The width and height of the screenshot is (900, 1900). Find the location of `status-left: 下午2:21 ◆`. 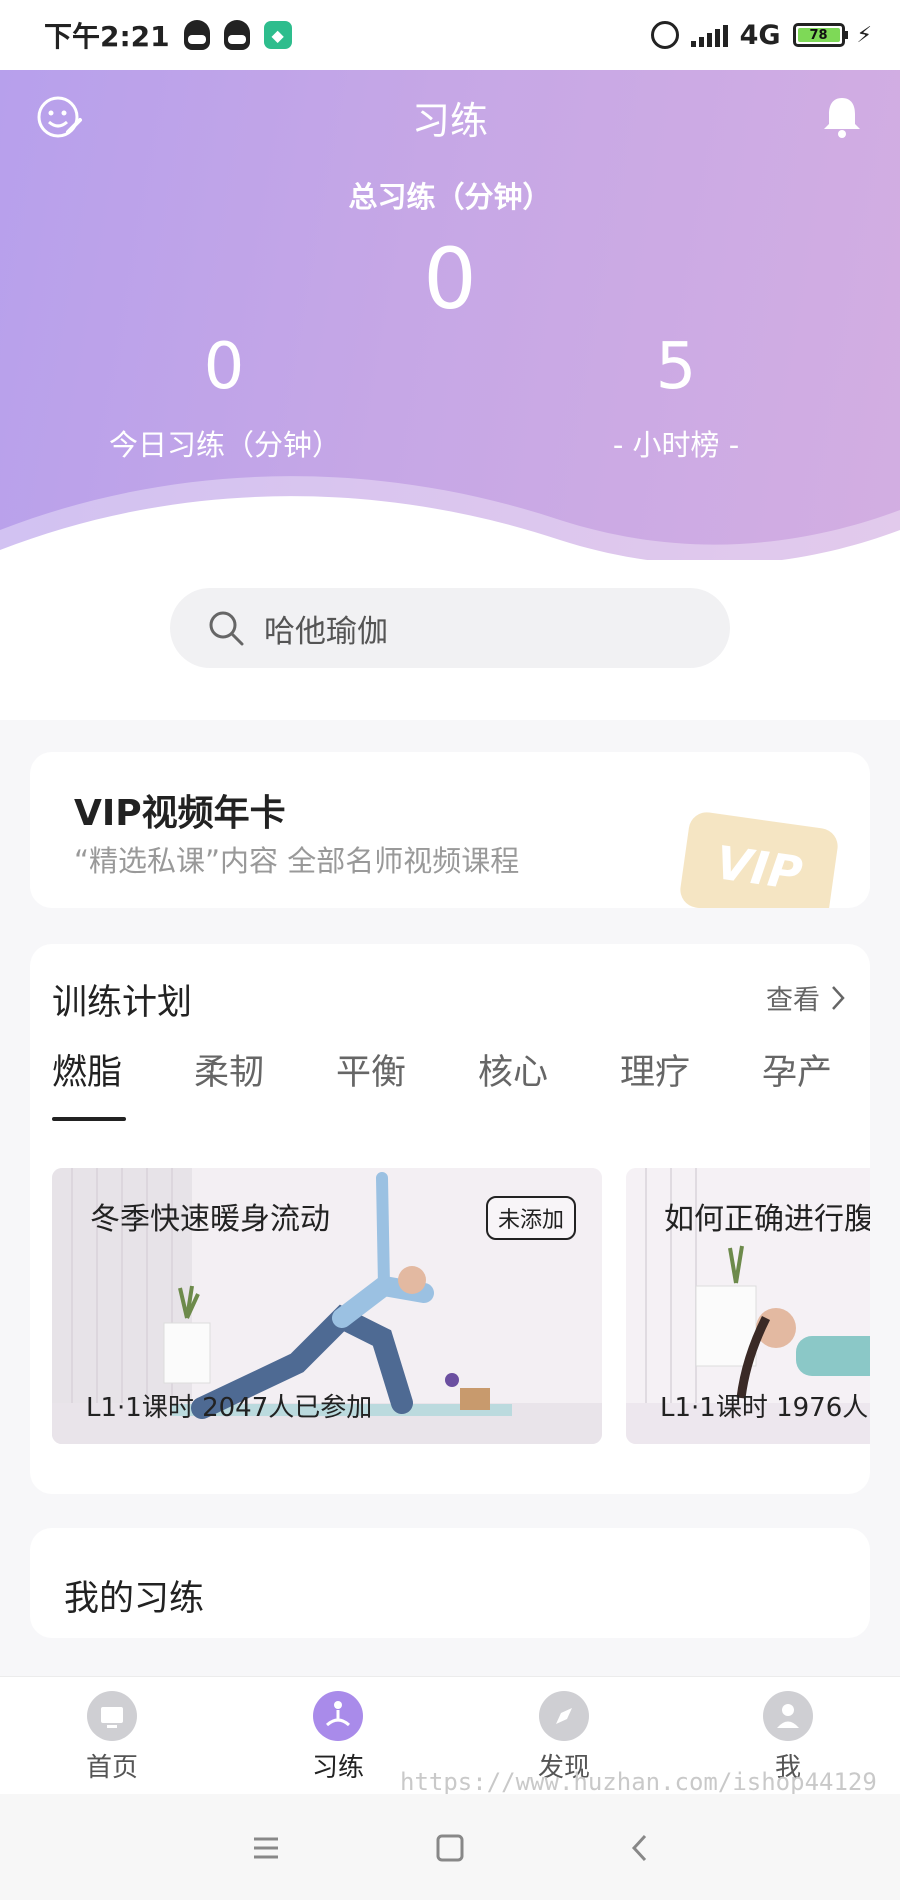

status-left: 下午2:21 ◆ is located at coordinates (168, 35).